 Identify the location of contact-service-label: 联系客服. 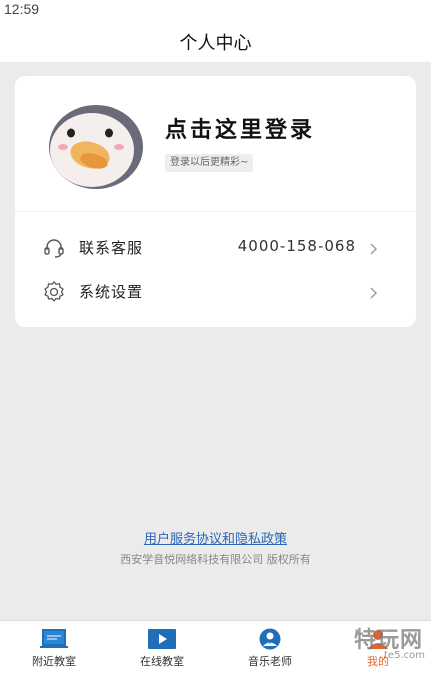
(111, 248).